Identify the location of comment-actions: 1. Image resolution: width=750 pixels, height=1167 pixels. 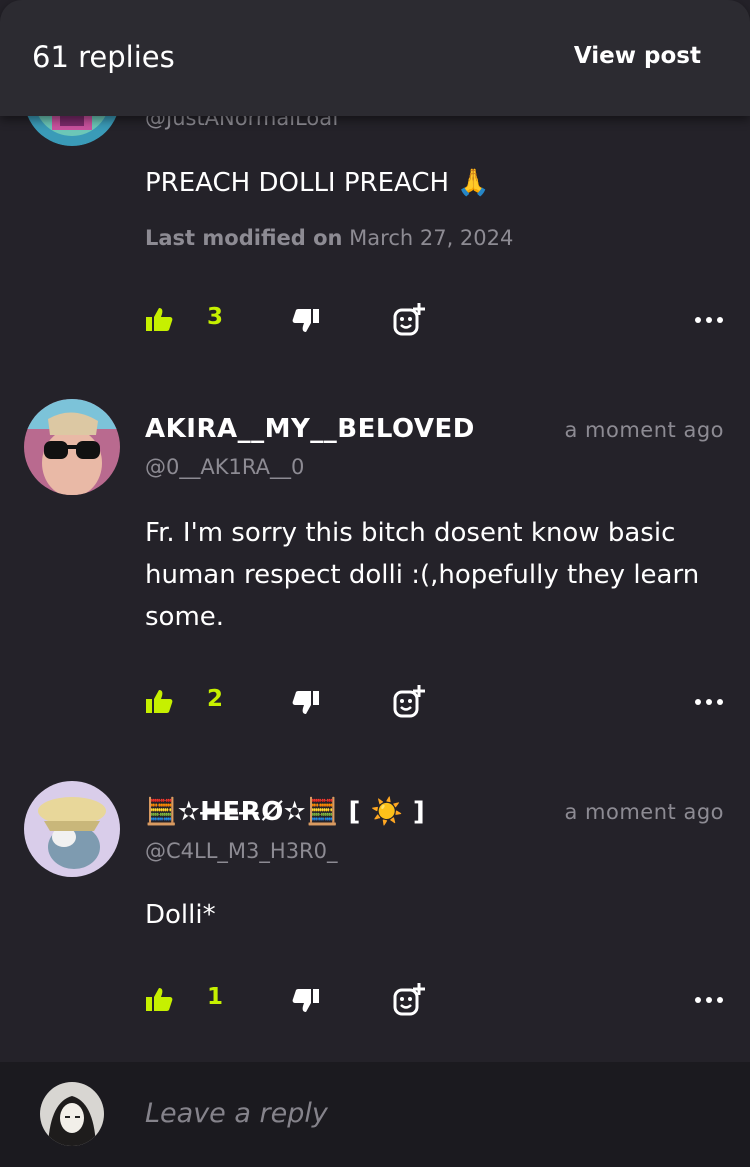
(375, 1000).